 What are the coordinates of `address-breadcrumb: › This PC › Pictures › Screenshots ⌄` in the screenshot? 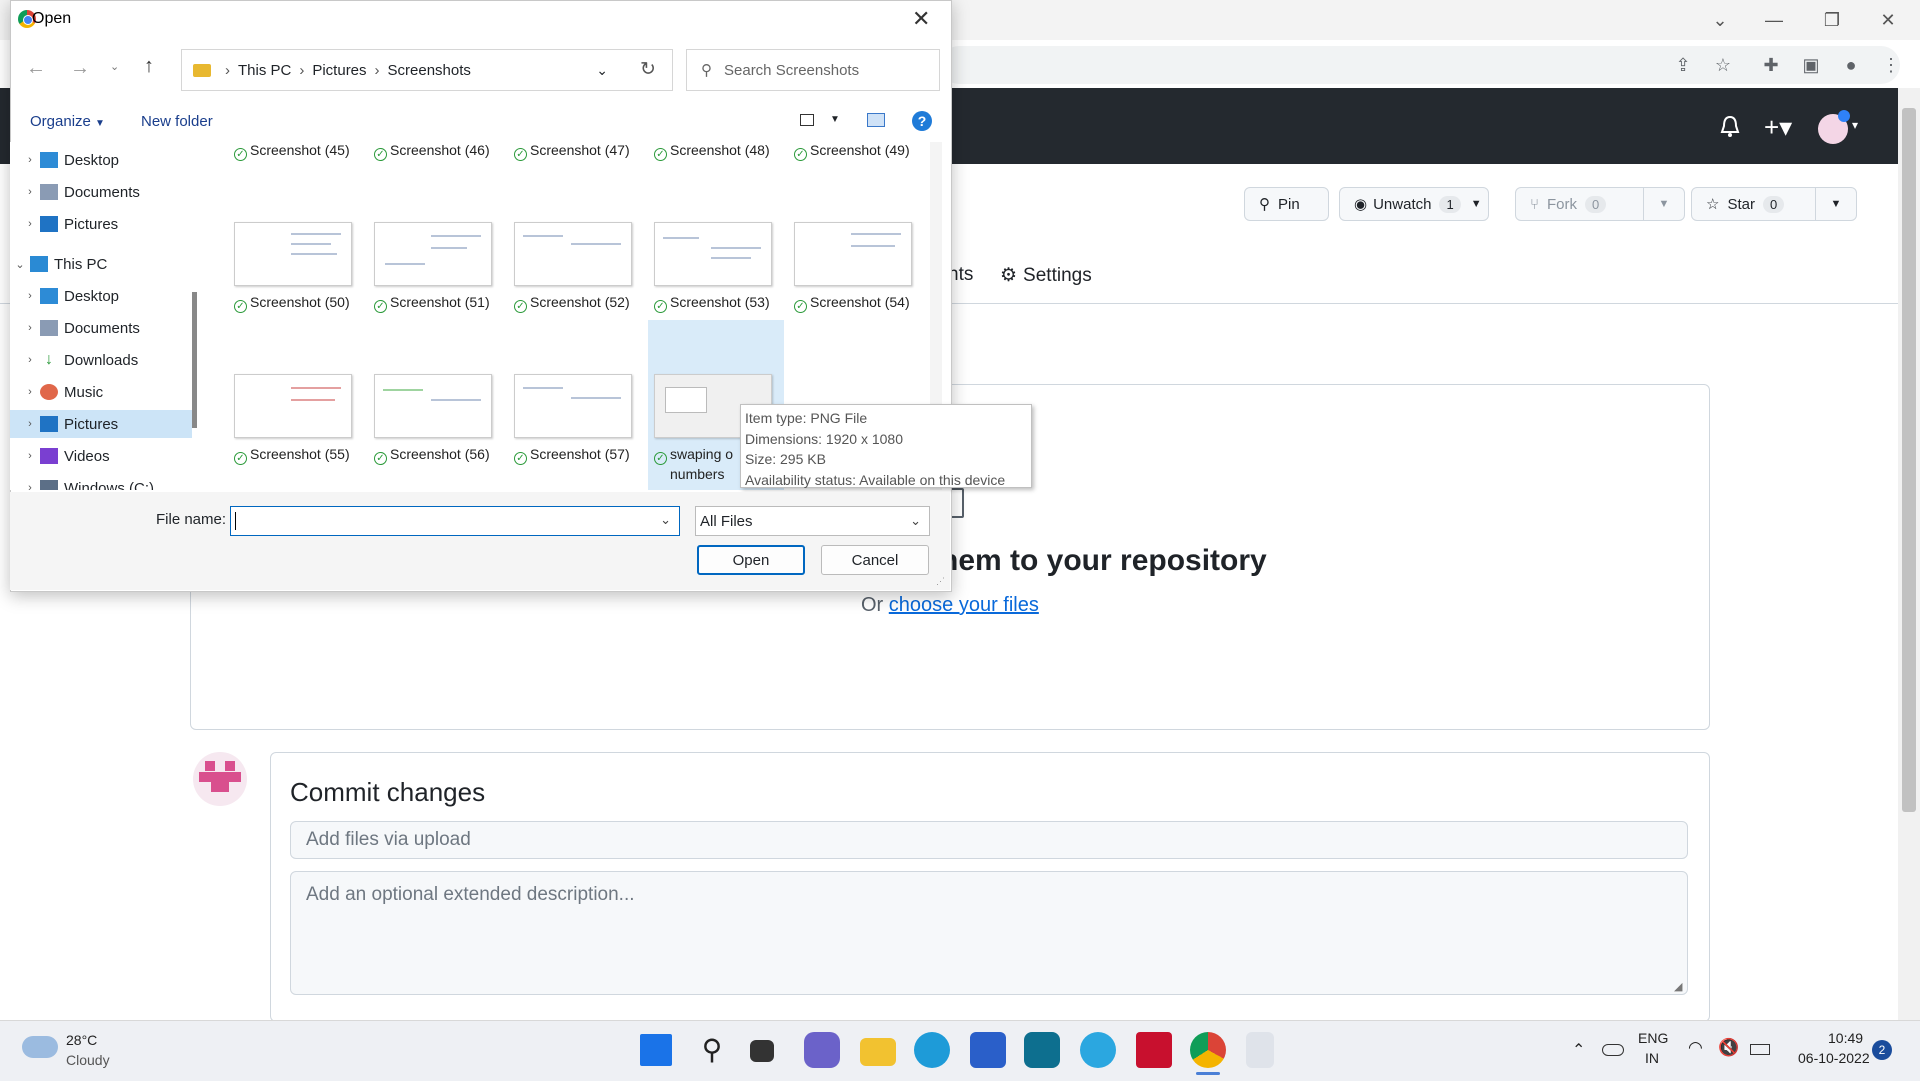 It's located at (427, 70).